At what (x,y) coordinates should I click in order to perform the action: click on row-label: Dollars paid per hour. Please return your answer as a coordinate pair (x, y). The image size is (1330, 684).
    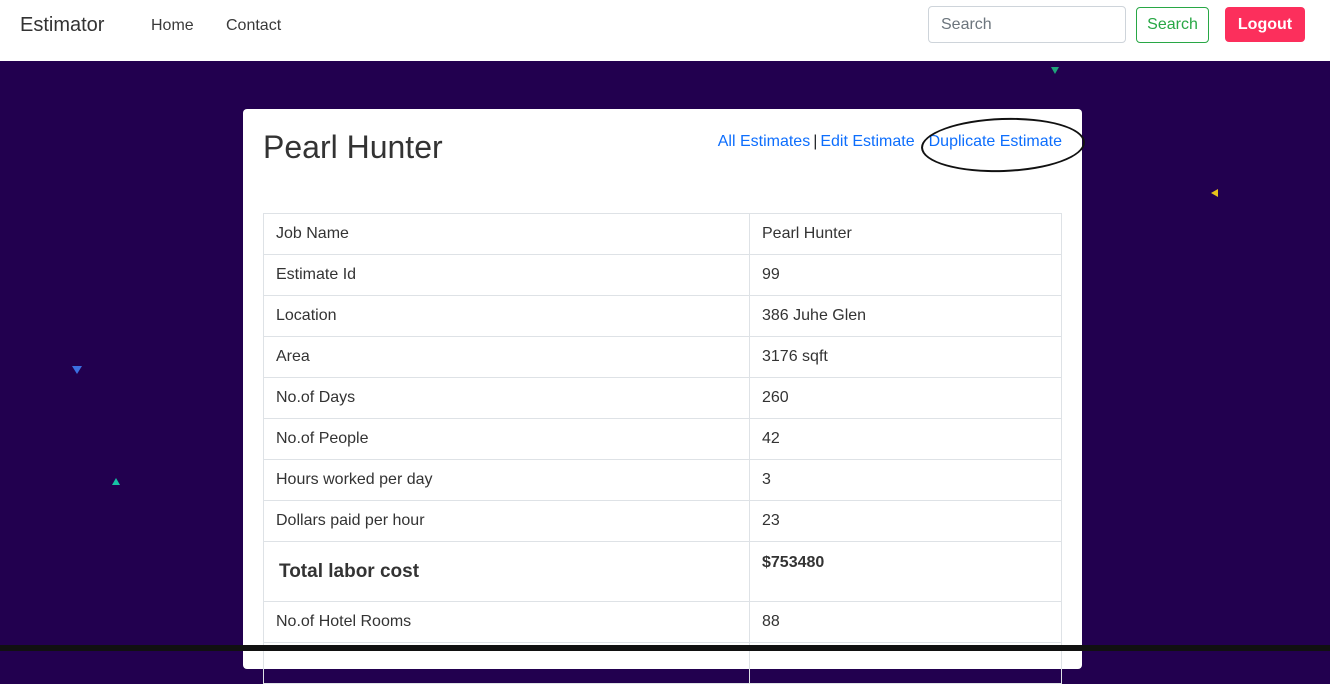
    Looking at the image, I should click on (506, 521).